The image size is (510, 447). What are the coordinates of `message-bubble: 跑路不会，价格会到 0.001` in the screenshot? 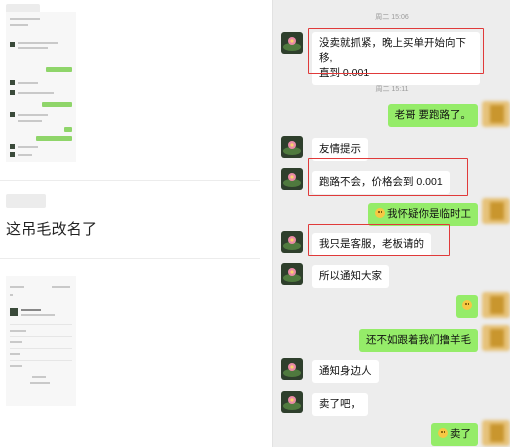 It's located at (381, 182).